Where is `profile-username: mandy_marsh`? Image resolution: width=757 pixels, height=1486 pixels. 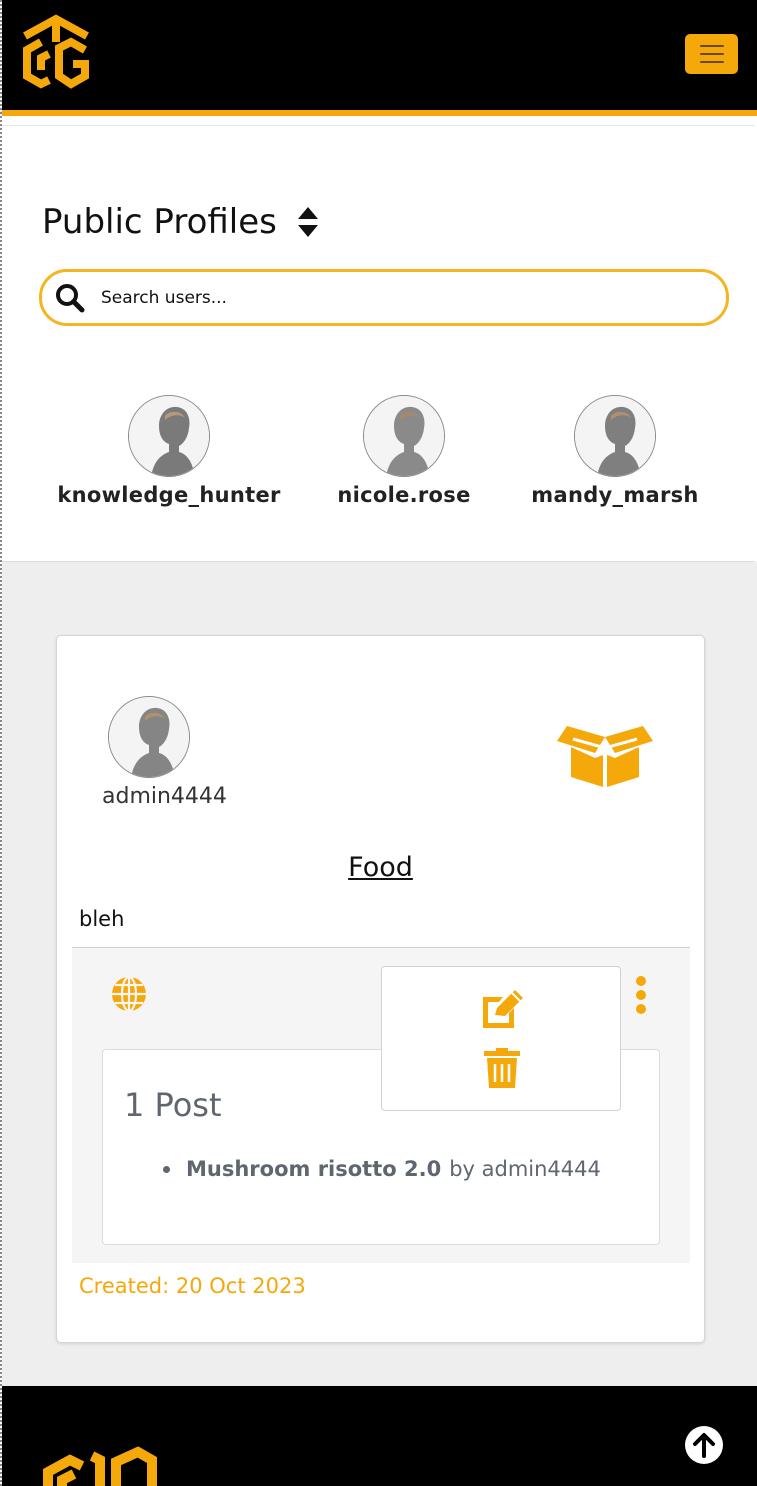
profile-username: mandy_marsh is located at coordinates (615, 495).